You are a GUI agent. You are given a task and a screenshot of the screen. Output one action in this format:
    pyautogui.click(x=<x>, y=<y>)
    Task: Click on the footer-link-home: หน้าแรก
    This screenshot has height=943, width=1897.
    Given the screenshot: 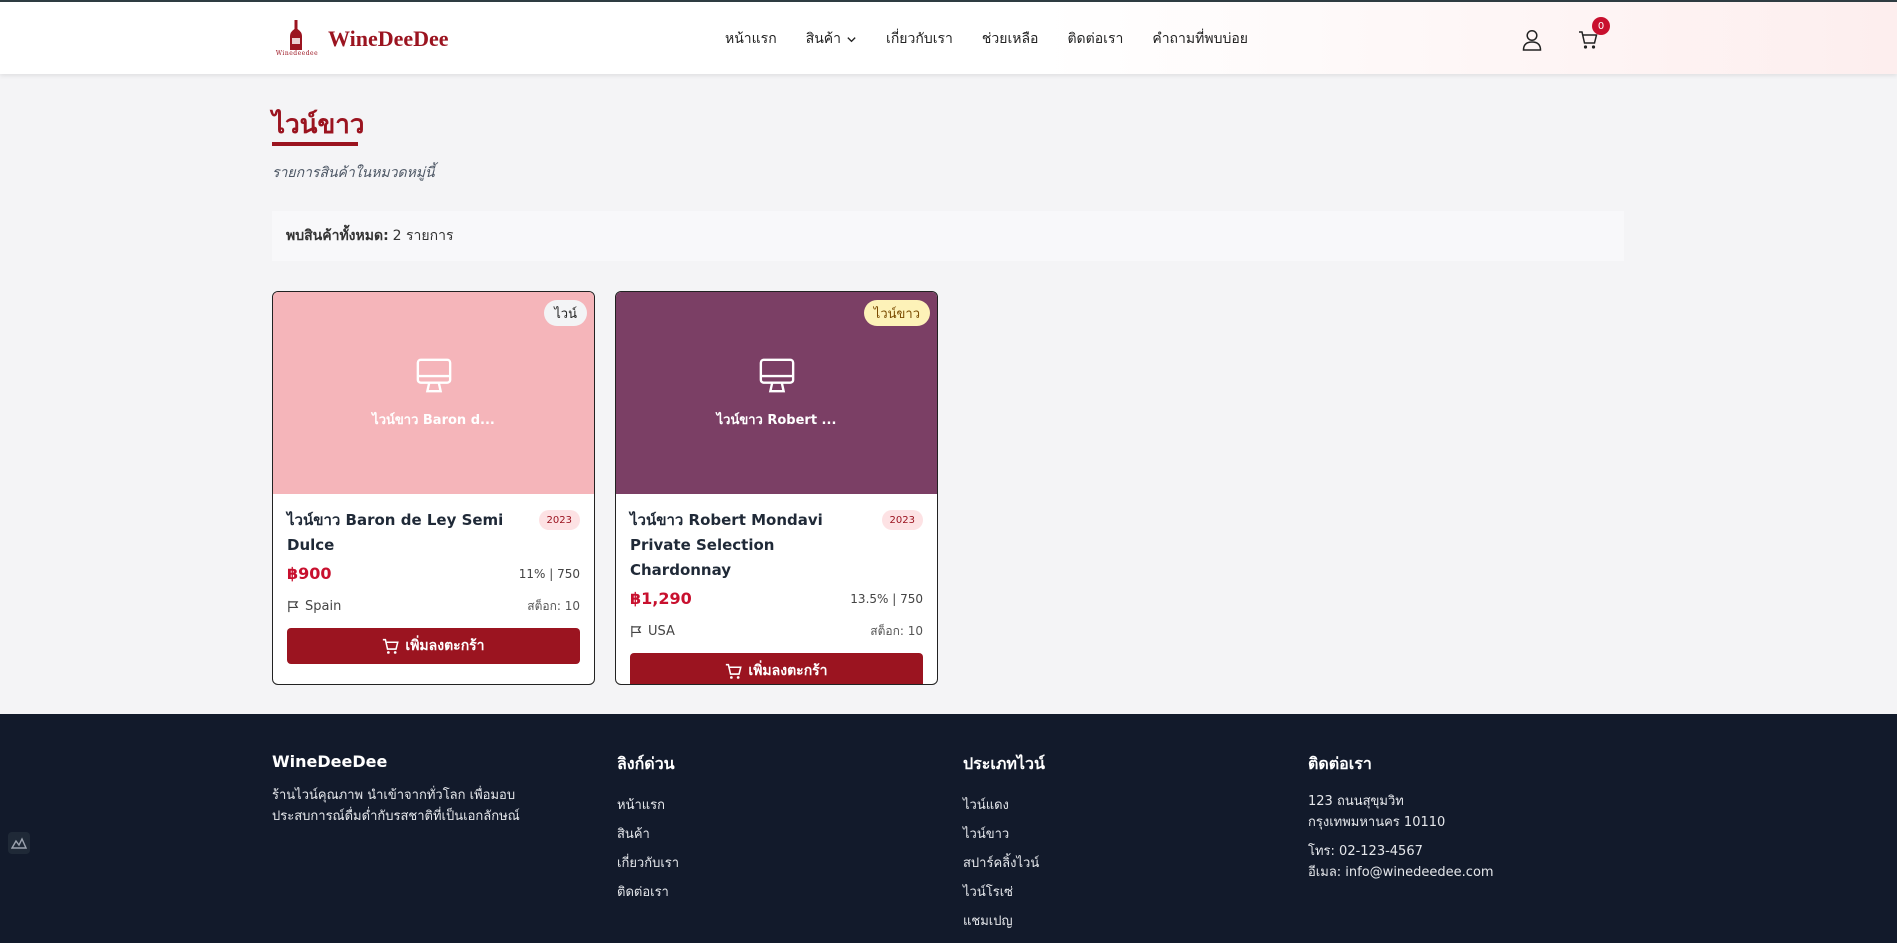 What is the action you would take?
    pyautogui.click(x=648, y=805)
    